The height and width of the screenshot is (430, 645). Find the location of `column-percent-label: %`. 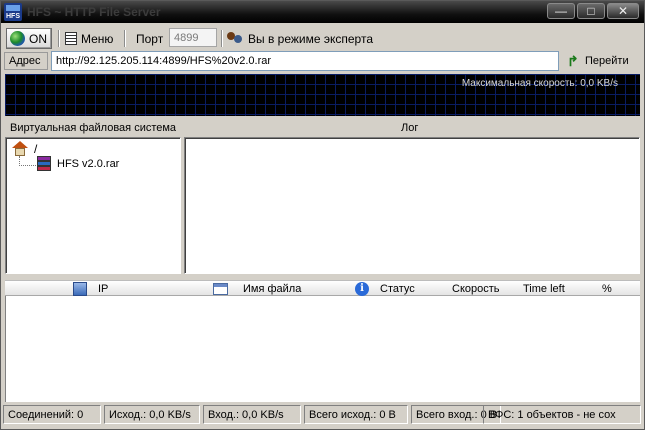

column-percent-label: % is located at coordinates (607, 289).